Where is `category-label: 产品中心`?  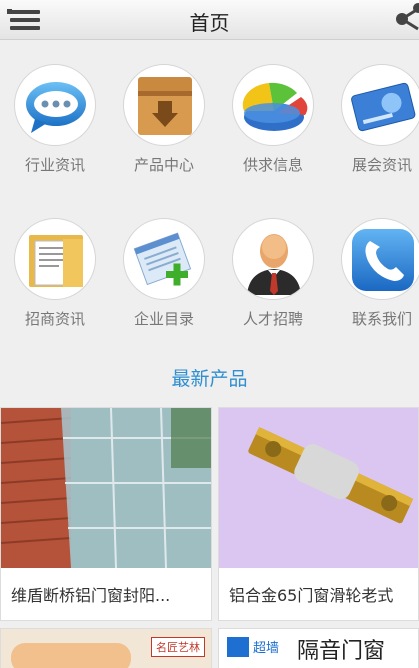
category-label: 产品中心 is located at coordinates (163, 165).